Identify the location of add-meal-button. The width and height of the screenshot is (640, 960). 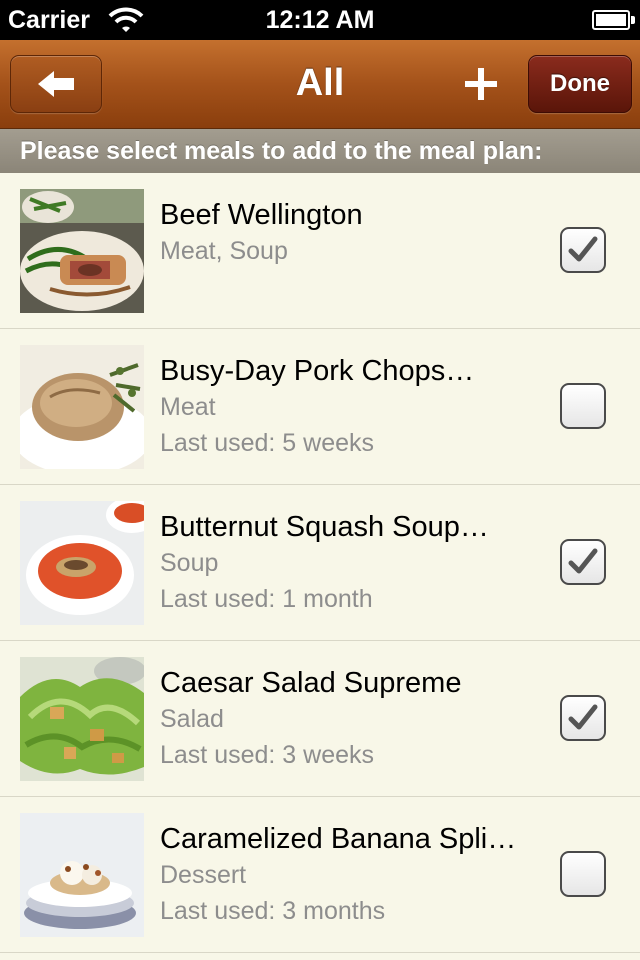
(481, 84).